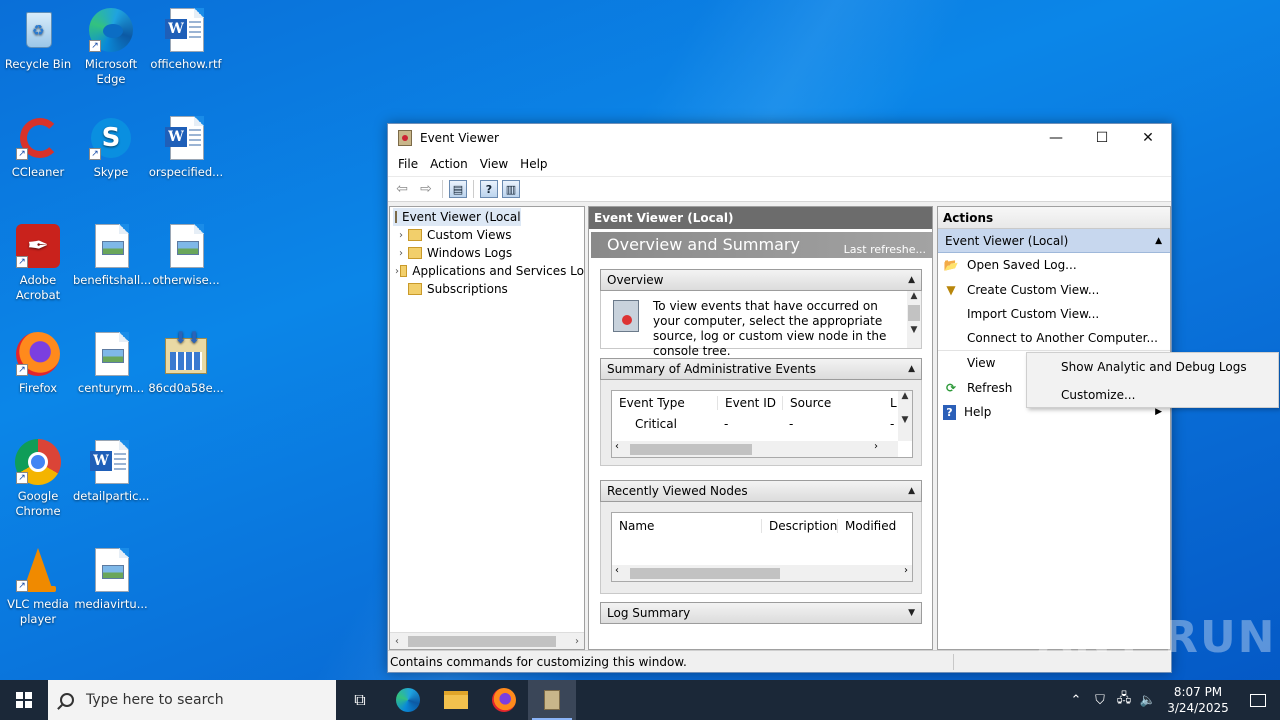 This screenshot has width=1280, height=720. I want to click on show-hide-action-pane-icon: ▥, so click(511, 189).